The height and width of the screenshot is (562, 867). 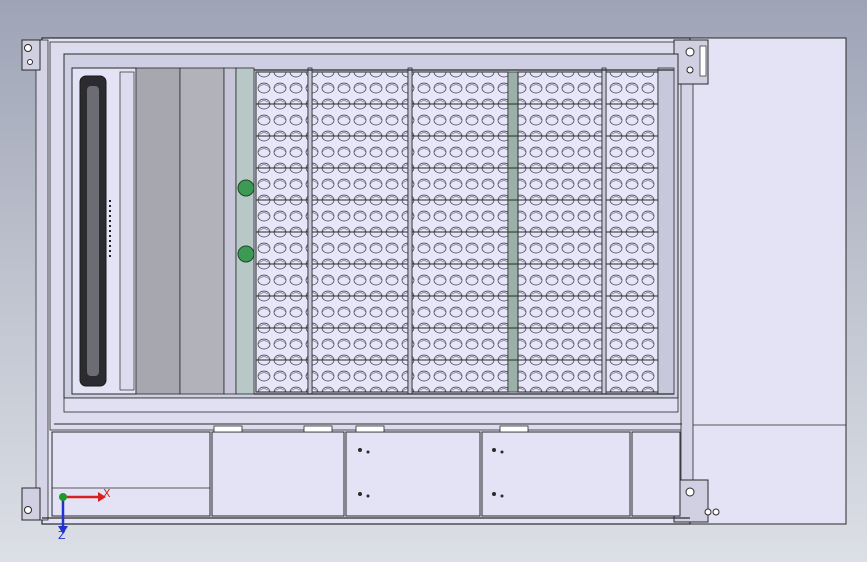 I want to click on axis-x-label: X, so click(x=107, y=493).